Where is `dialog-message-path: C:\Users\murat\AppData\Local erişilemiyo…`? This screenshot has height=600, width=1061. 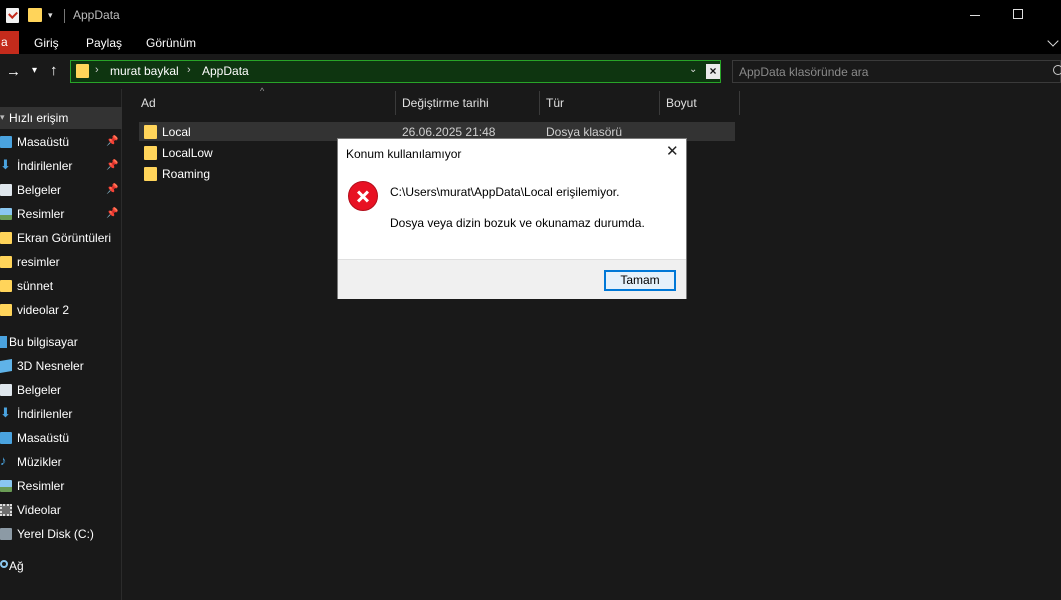
dialog-message-path: C:\Users\murat\AppData\Local erişilemiyo… is located at coordinates (505, 192).